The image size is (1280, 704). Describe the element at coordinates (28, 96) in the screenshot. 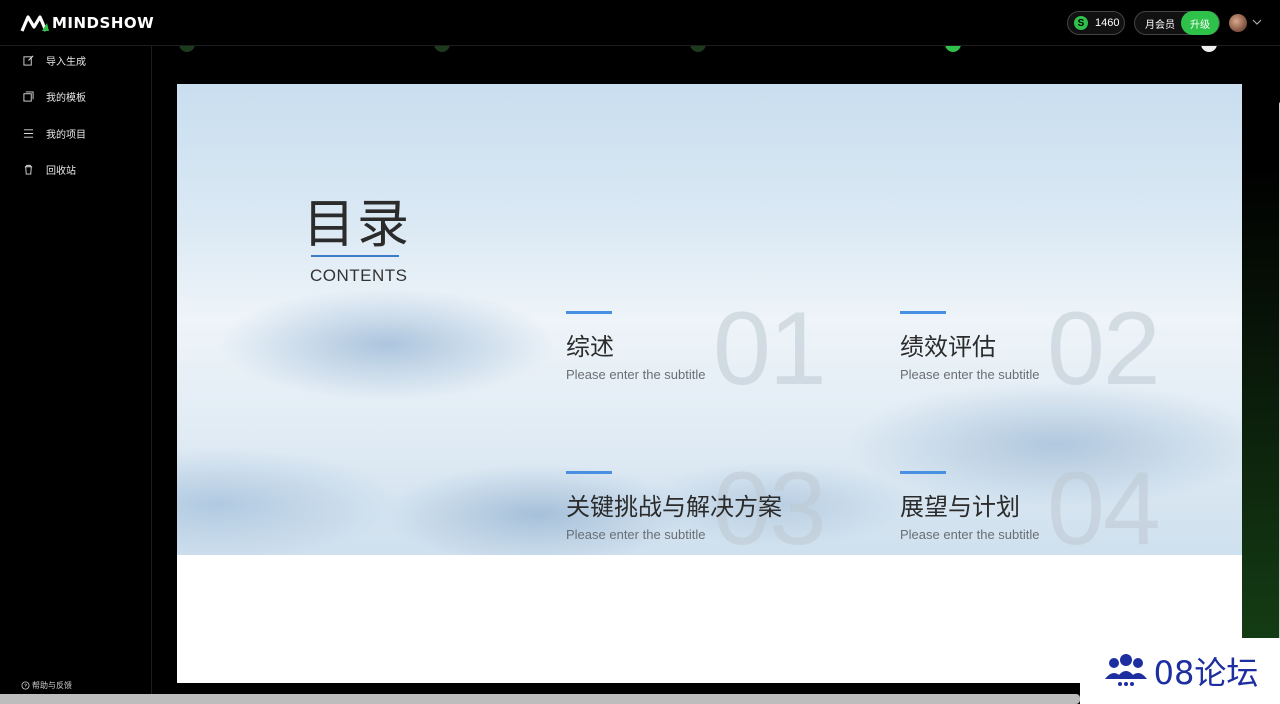

I see `template-icon` at that location.